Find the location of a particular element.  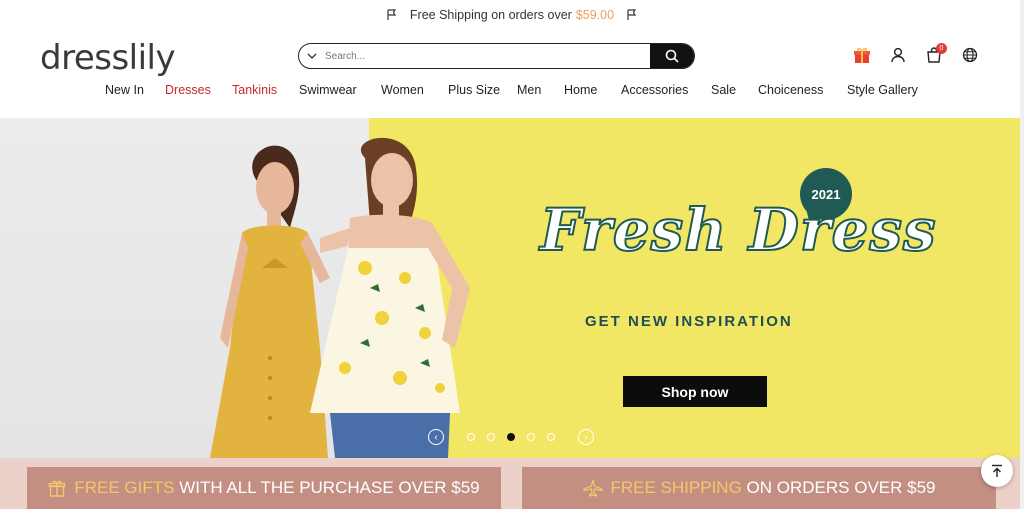

banner-amount: $59.00 is located at coordinates (595, 15).